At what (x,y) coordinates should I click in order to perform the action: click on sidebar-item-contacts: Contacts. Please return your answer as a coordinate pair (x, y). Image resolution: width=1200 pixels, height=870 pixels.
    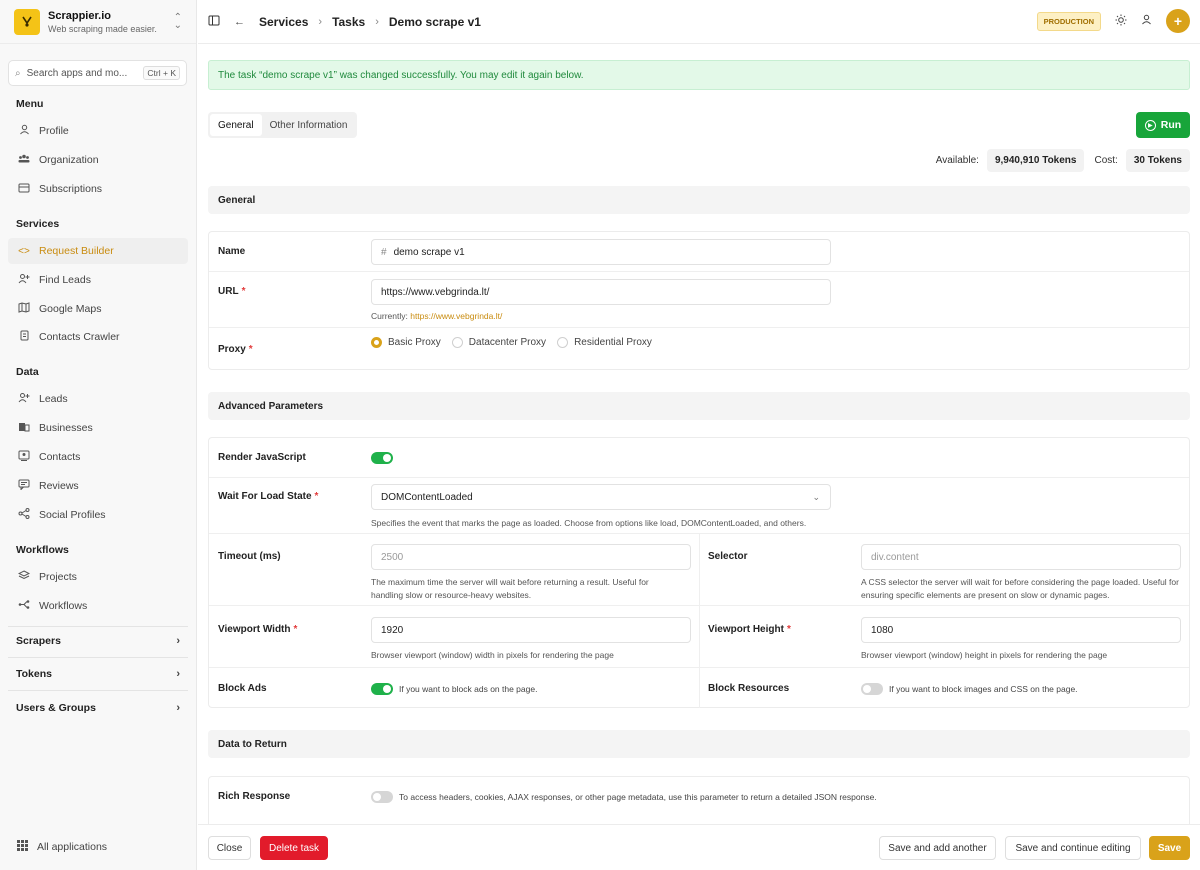
    Looking at the image, I should click on (98, 457).